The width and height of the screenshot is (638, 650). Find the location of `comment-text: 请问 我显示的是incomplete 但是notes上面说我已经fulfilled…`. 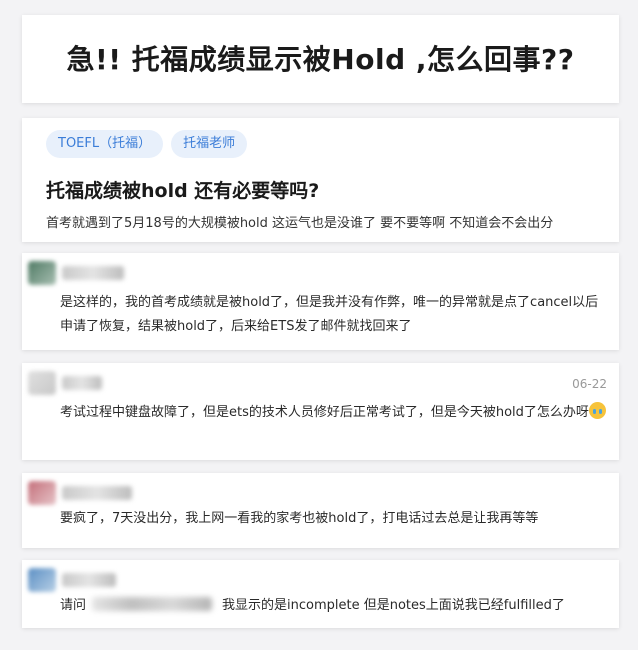

comment-text: 请问 我显示的是incomplete 但是notes上面说我已经fulfilled… is located at coordinates (333, 606).